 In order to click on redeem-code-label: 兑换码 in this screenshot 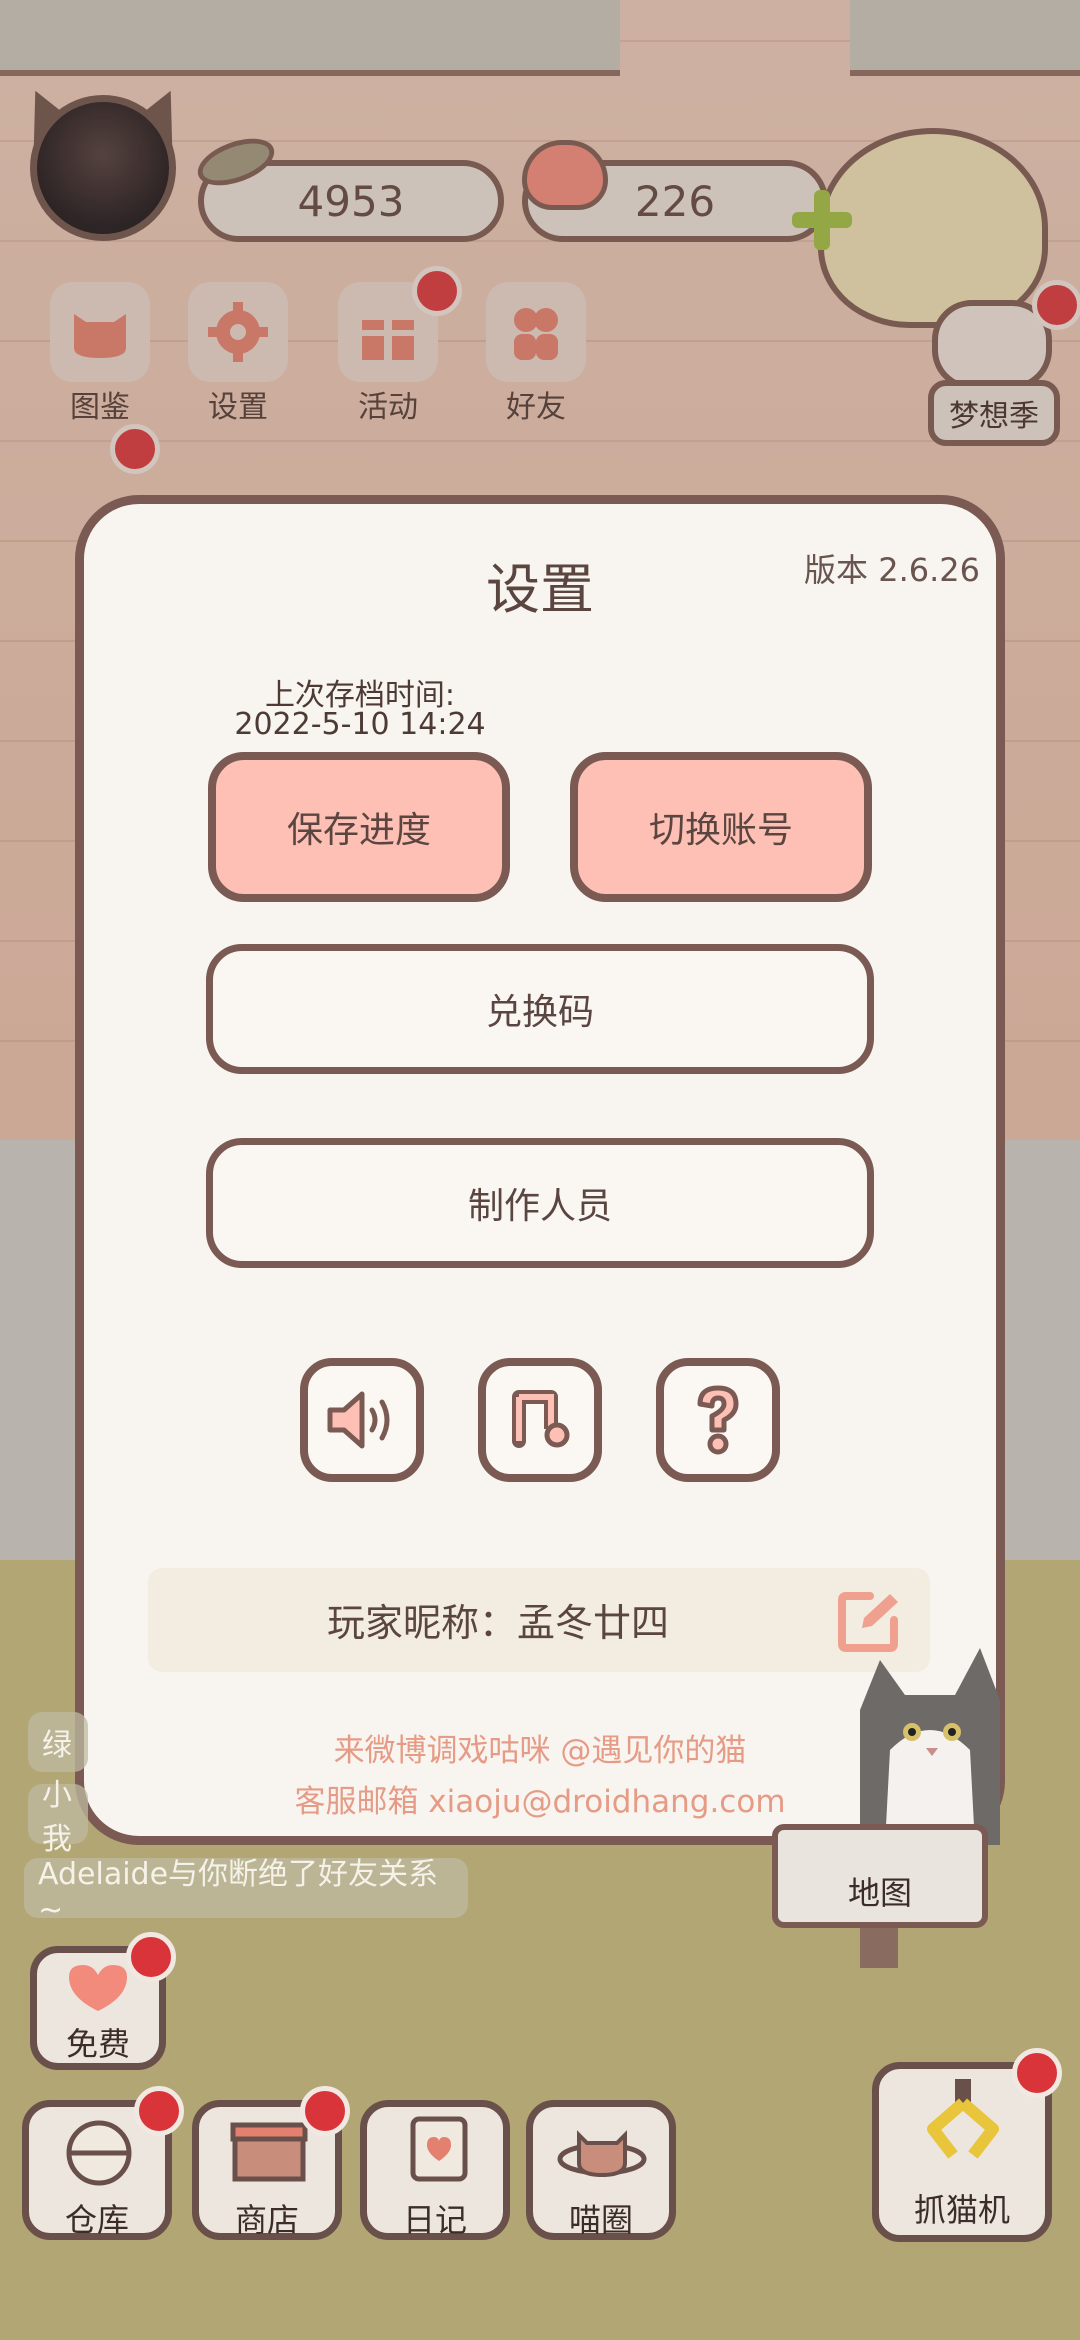, I will do `click(539, 1012)`.